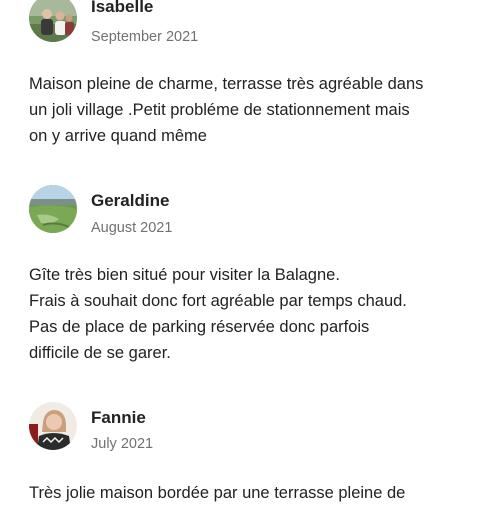 This screenshot has width=490, height=506. I want to click on review-header: Isabelle September 2021, so click(249, 22).